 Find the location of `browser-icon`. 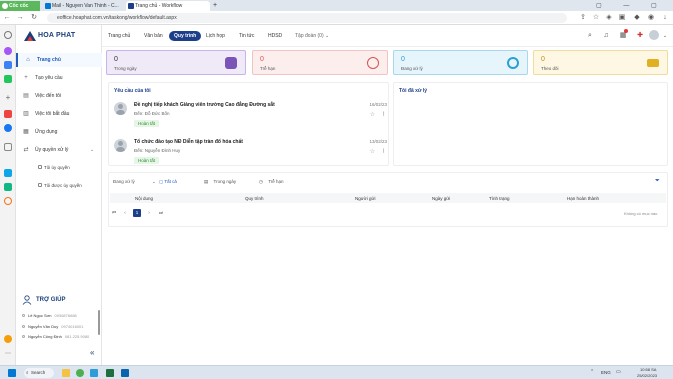

browser-icon is located at coordinates (80, 373).